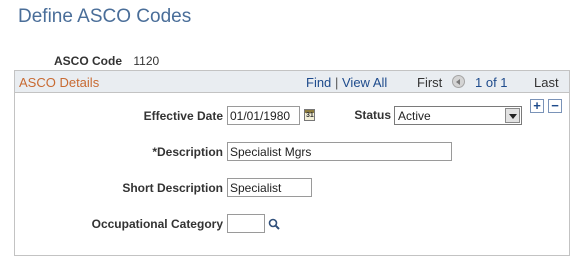 This screenshot has height=267, width=586. What do you see at coordinates (172, 188) in the screenshot?
I see `short-description-label: Short Description` at bounding box center [172, 188].